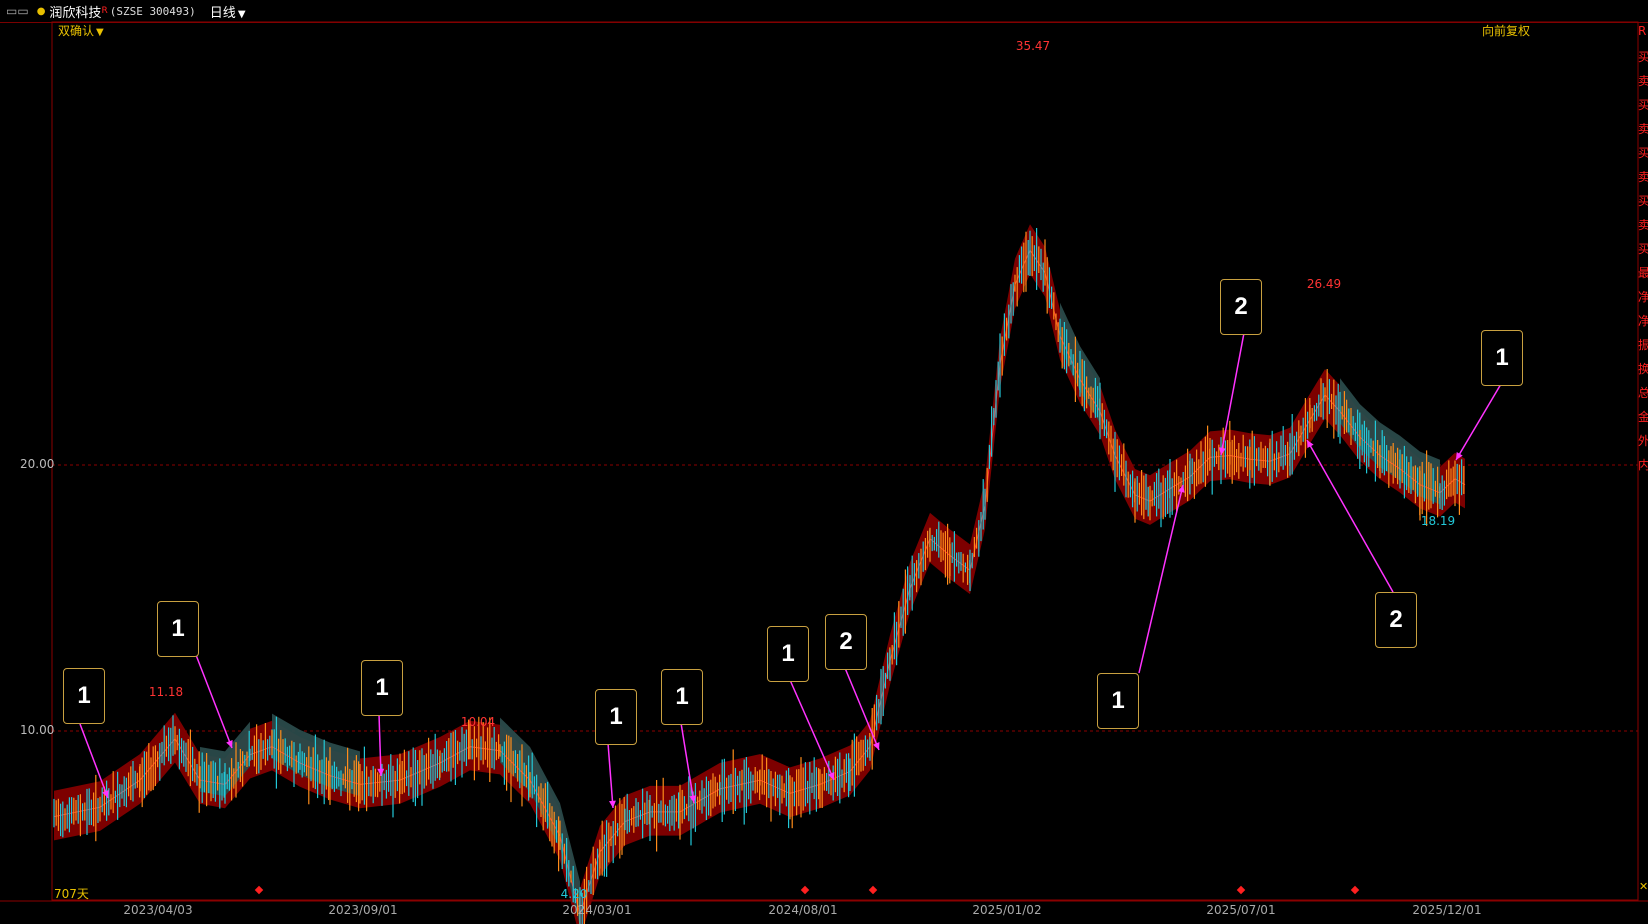 This screenshot has height=924, width=1648. What do you see at coordinates (1007, 910) in the screenshot?
I see `x-axis-label: 2025/01/02` at bounding box center [1007, 910].